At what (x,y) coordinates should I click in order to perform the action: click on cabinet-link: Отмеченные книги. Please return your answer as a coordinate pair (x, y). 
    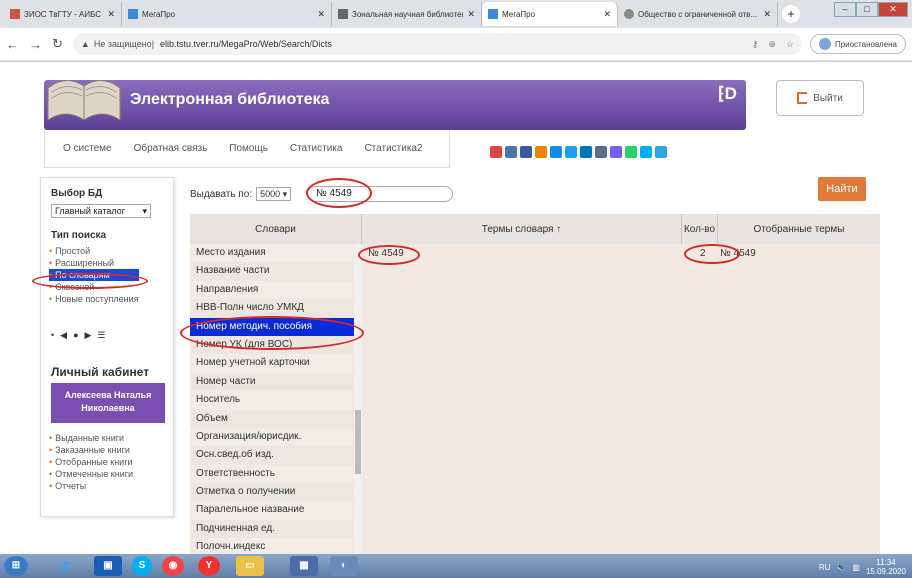
    Looking at the image, I should click on (91, 474).